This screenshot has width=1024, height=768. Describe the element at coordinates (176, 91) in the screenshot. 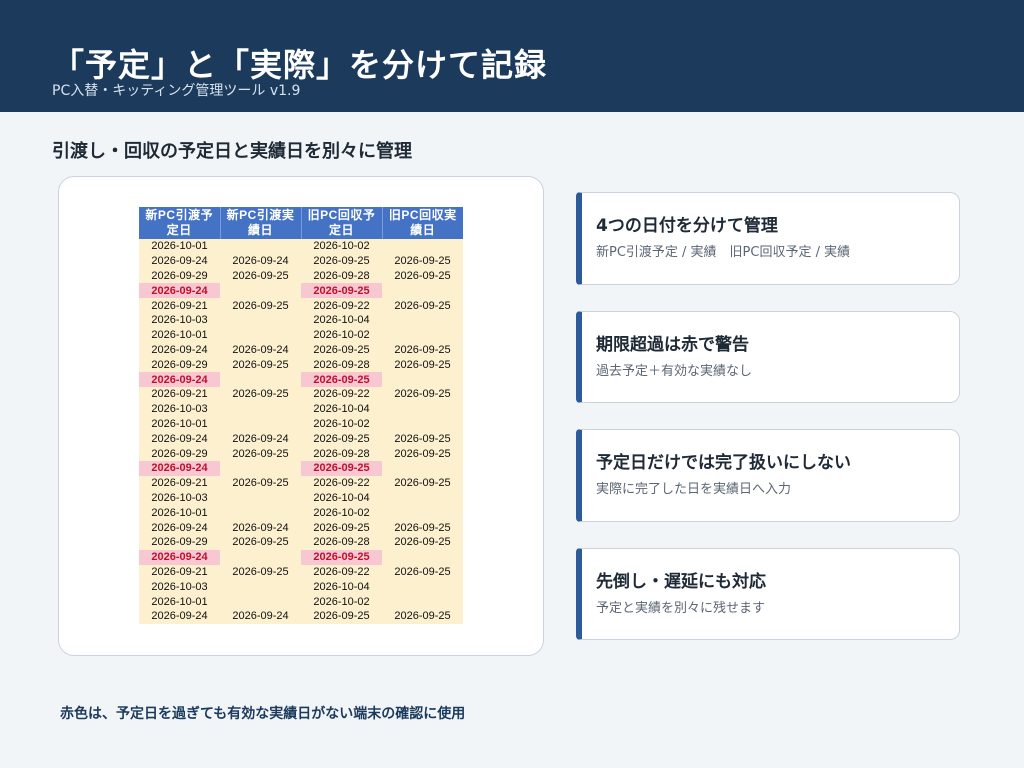

I see `page-subtitle: PC入替・キッティング管理ツール v1.9` at that location.